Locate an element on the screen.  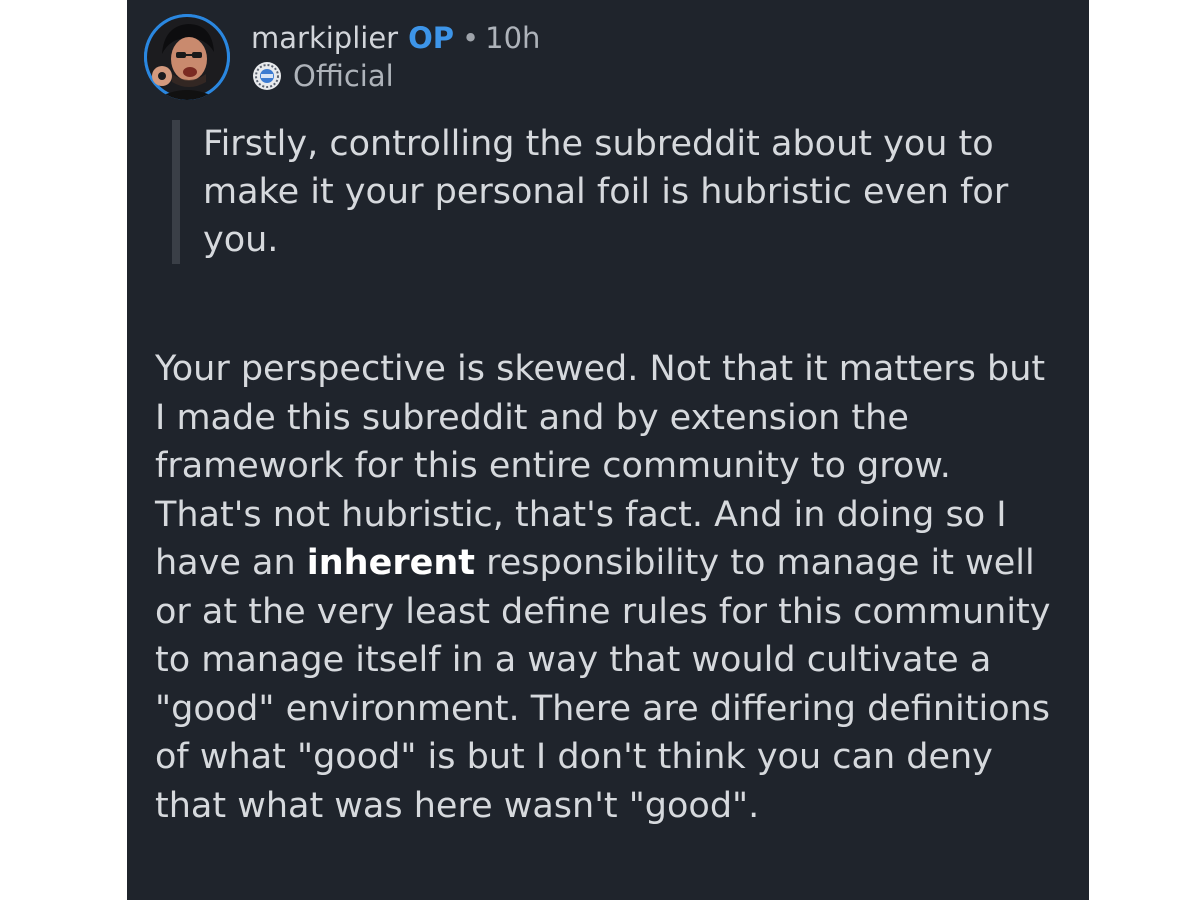
avatar-photo is located at coordinates (187, 57).